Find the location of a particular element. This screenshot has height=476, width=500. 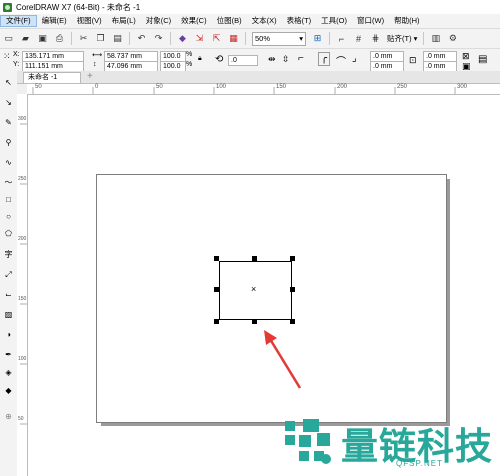

open-folder-icon: ▰ is located at coordinates (25, 38).